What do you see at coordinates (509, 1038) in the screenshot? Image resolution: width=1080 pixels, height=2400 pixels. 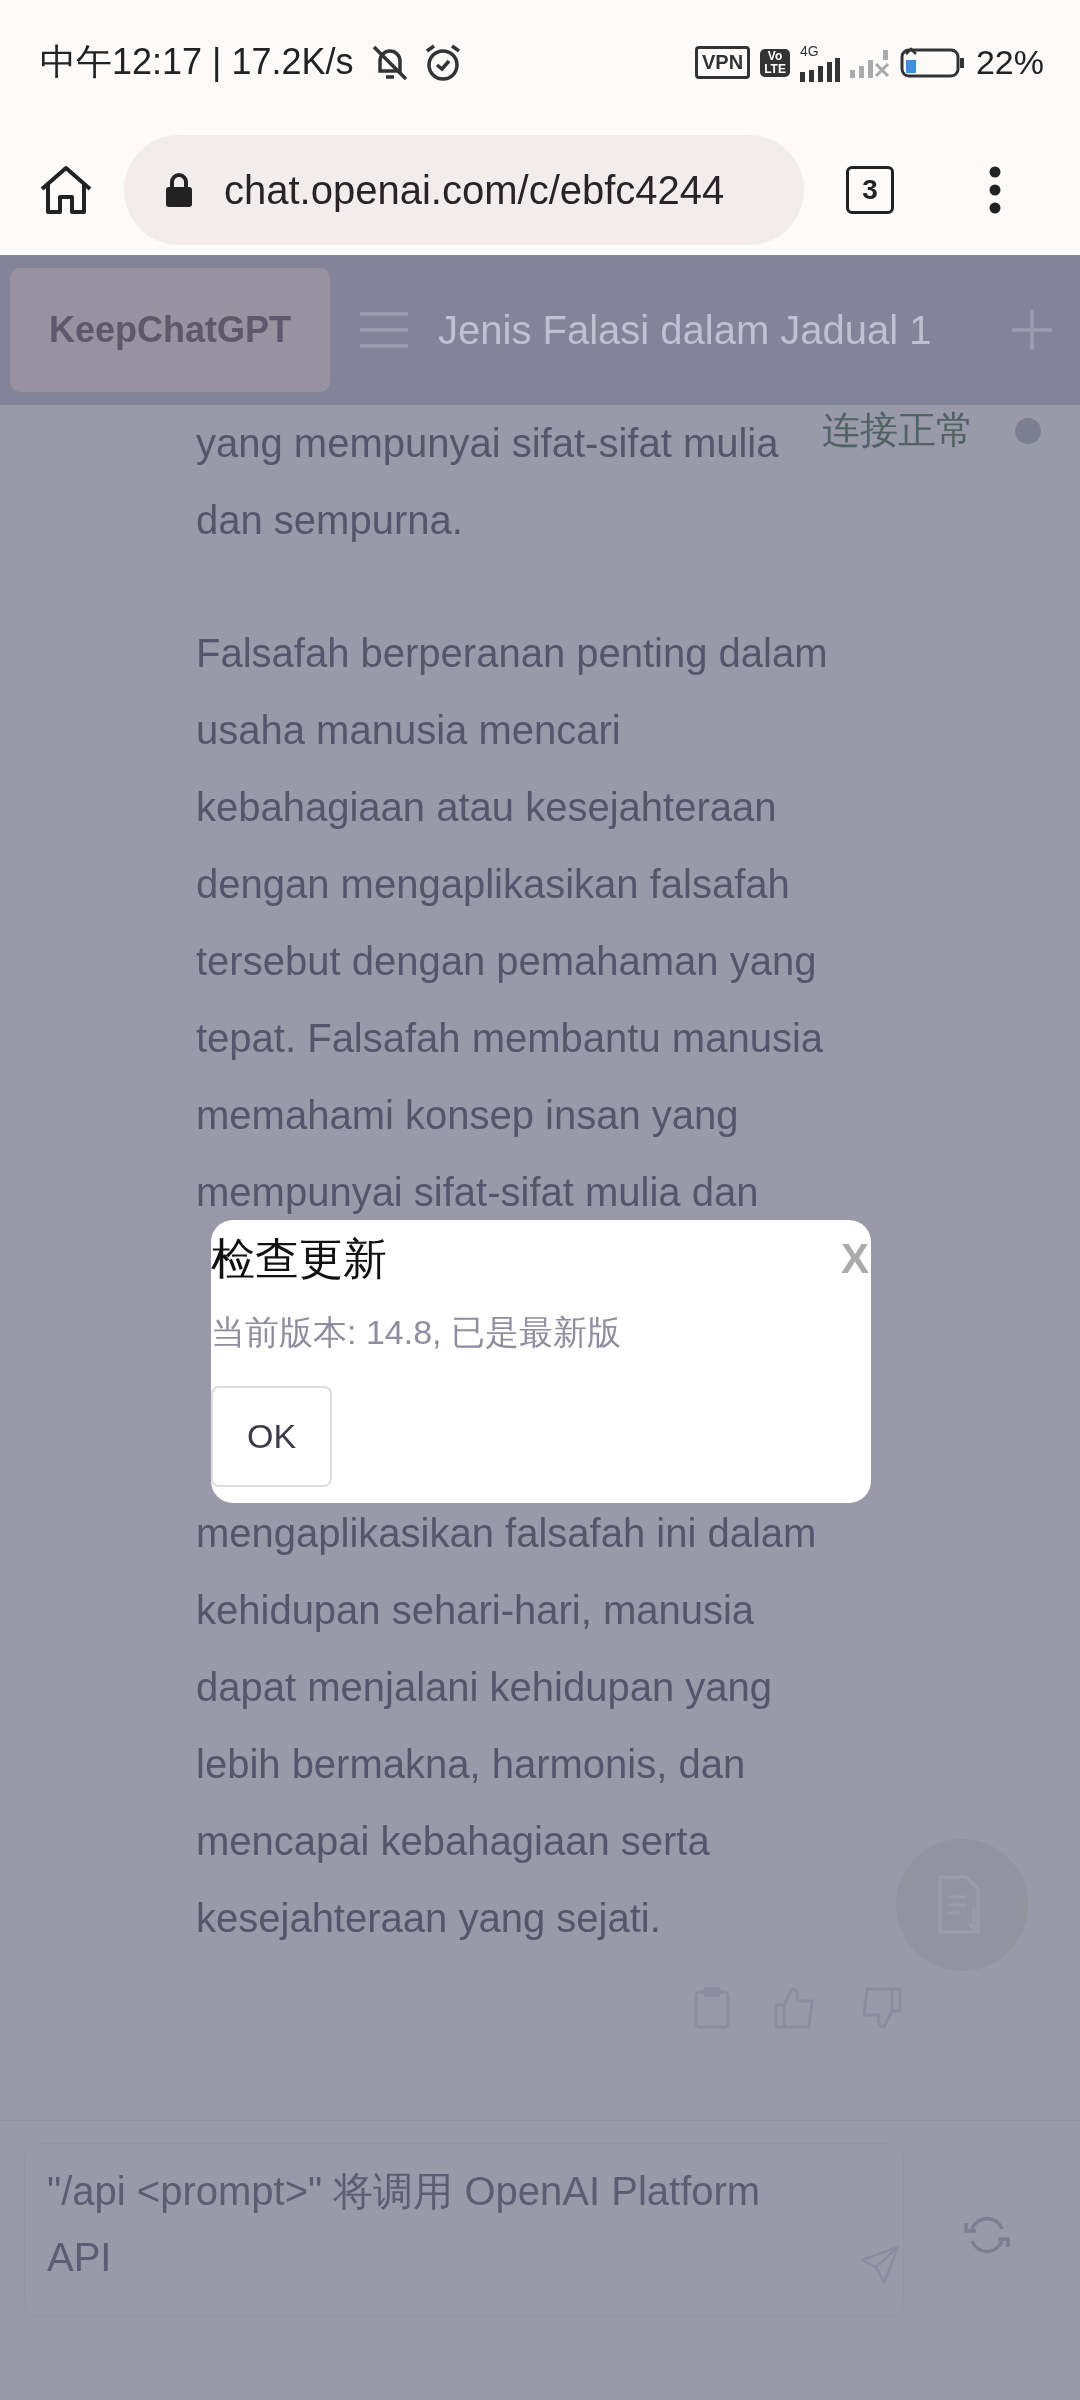 I see `message-text: tepat. Falsafah membantu manusia` at bounding box center [509, 1038].